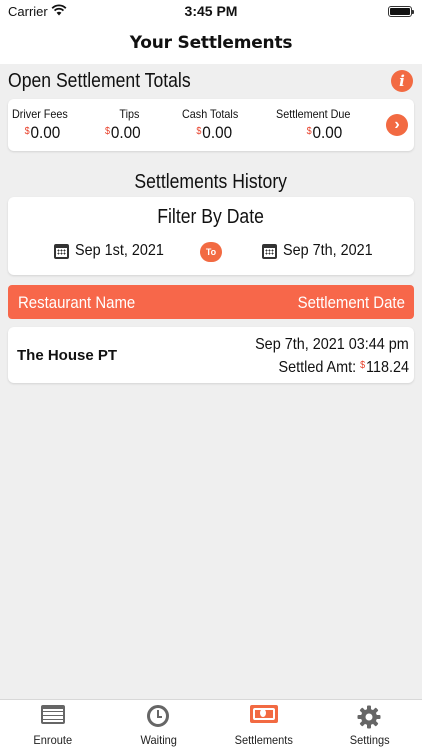 The width and height of the screenshot is (422, 750). What do you see at coordinates (369, 717) in the screenshot?
I see `gear-icon` at bounding box center [369, 717].